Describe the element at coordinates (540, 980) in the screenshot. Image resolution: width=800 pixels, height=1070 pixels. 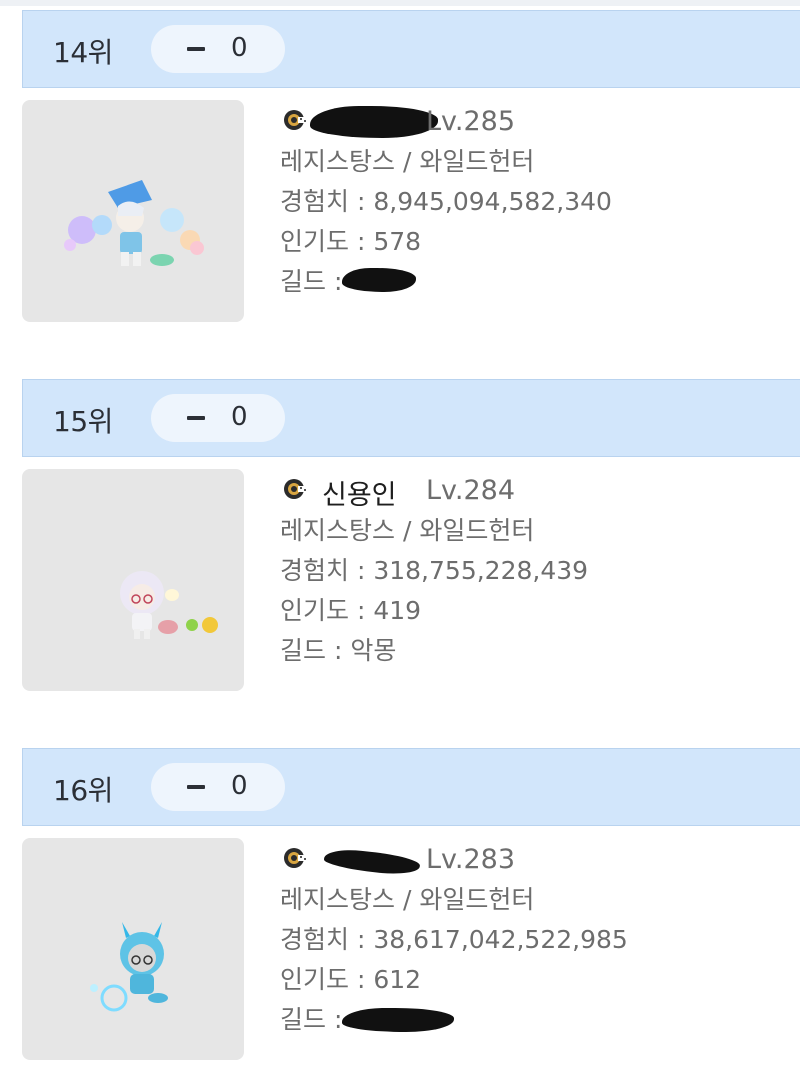
I see `fame-line: 인기도 : 612` at that location.